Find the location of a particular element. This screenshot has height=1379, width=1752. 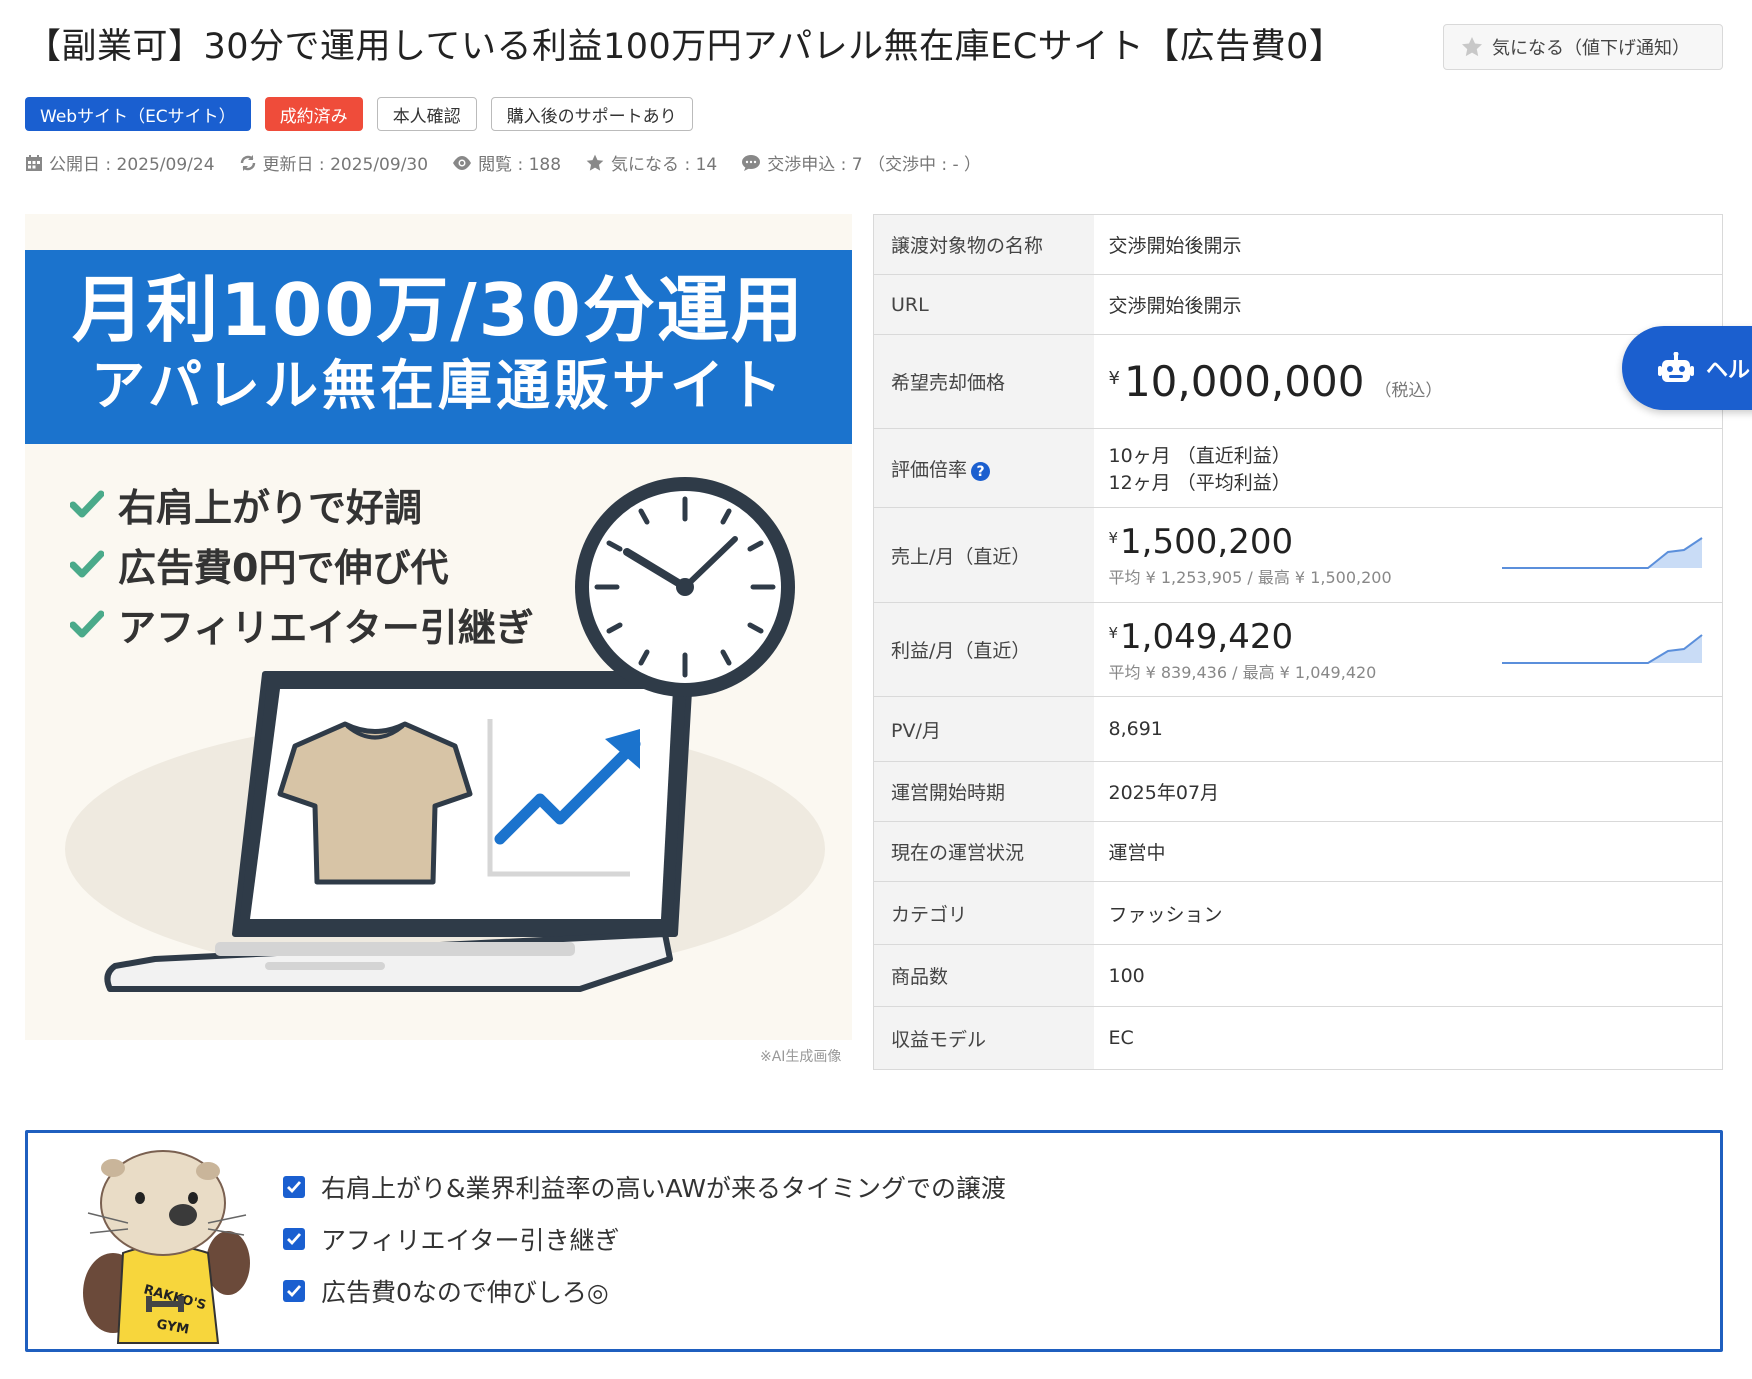

selling-point-item: 広告費0なので伸びしろ◎ is located at coordinates (644, 1291).